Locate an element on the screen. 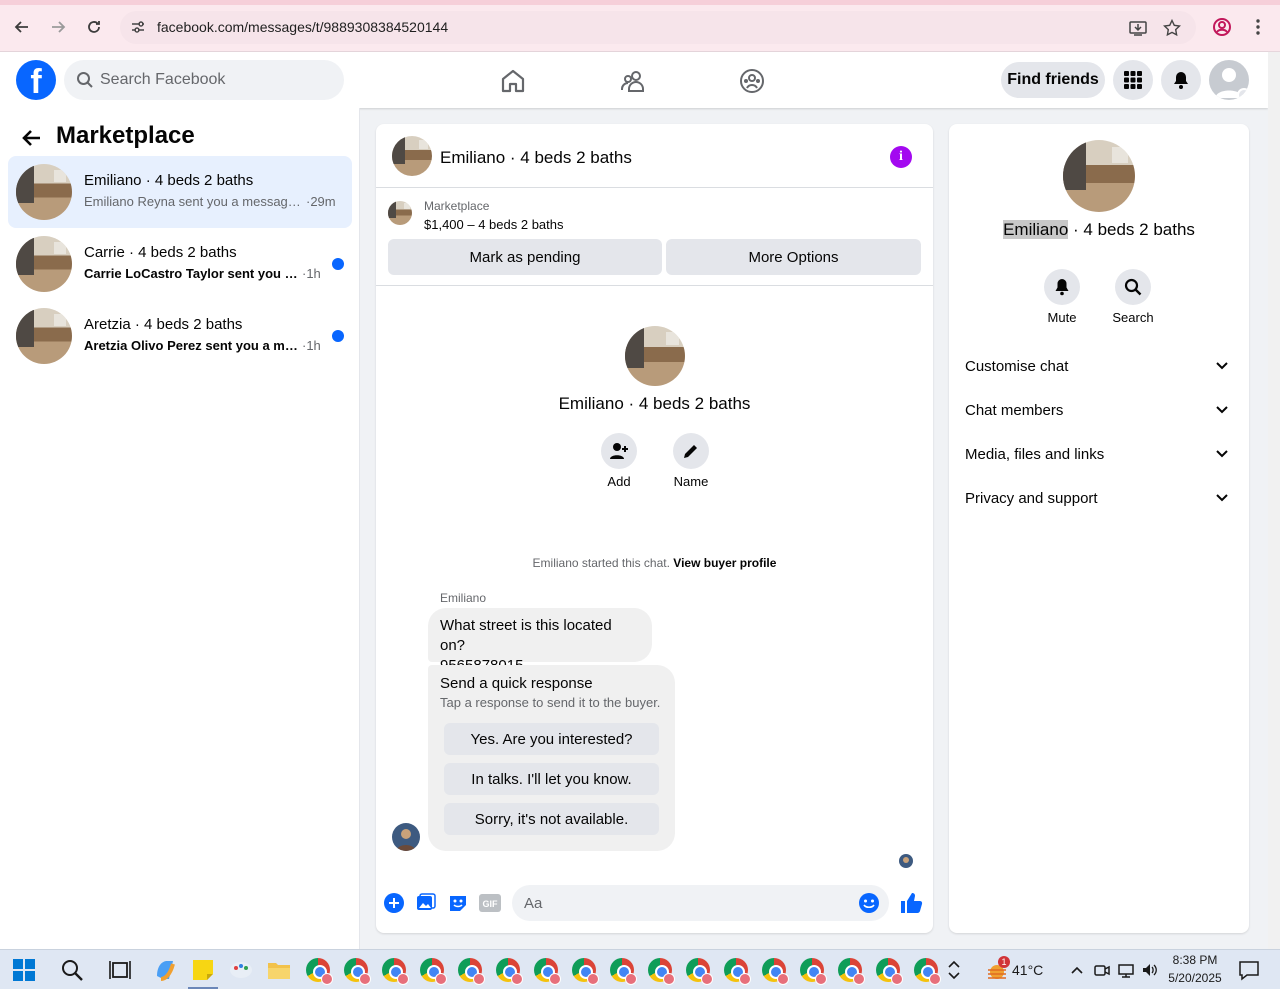  taskbar-overflow-chevron-icon is located at coordinates (954, 970).